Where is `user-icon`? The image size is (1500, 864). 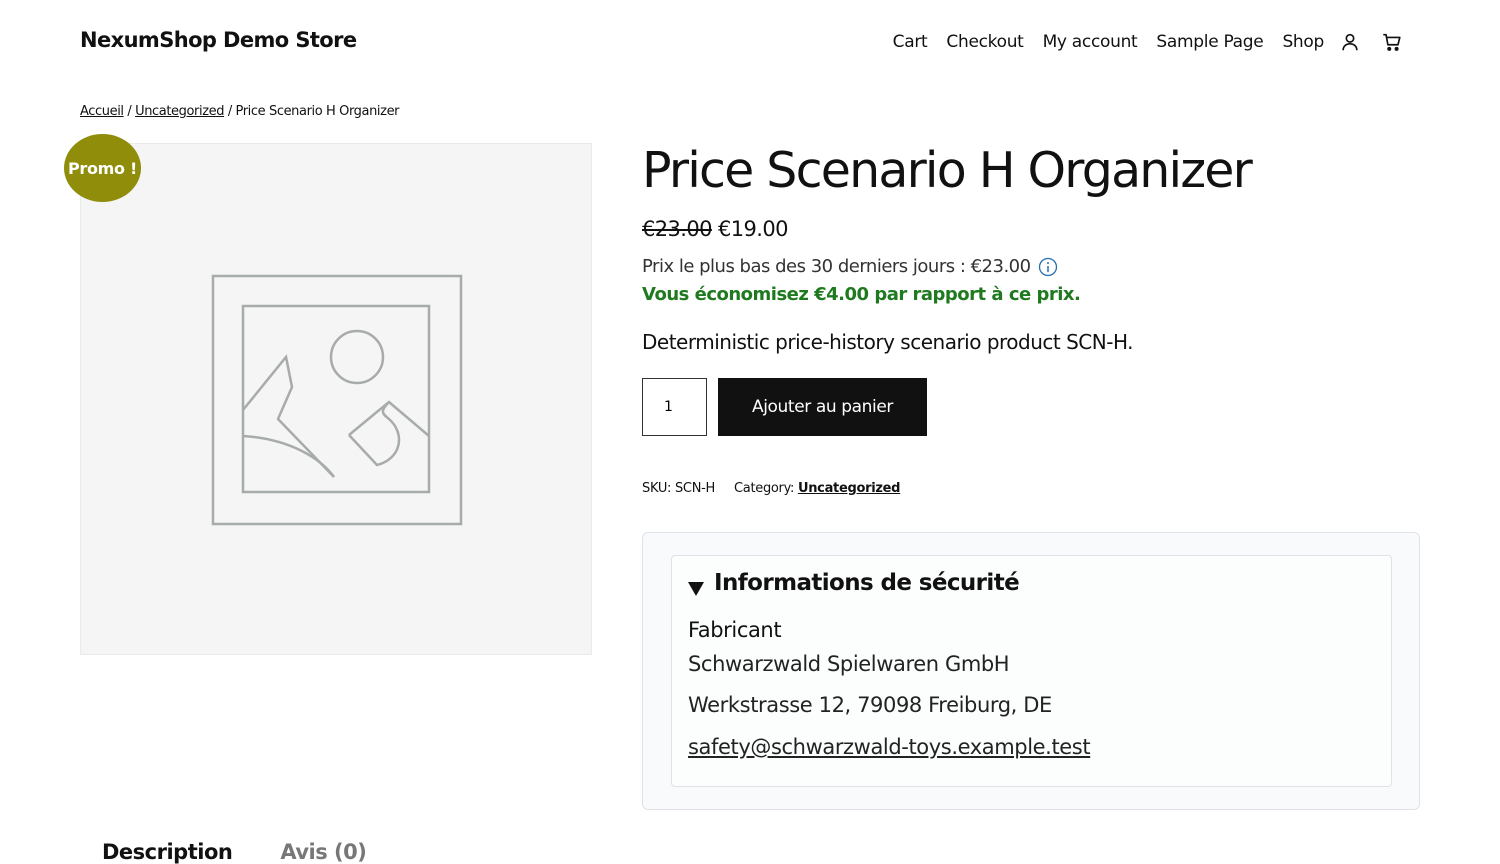 user-icon is located at coordinates (1350, 42).